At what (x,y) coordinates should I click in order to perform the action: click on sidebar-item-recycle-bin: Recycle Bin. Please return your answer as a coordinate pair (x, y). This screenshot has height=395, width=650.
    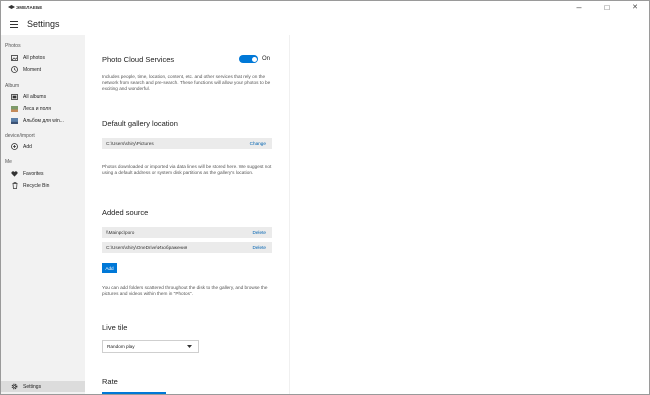
    Looking at the image, I should click on (43, 185).